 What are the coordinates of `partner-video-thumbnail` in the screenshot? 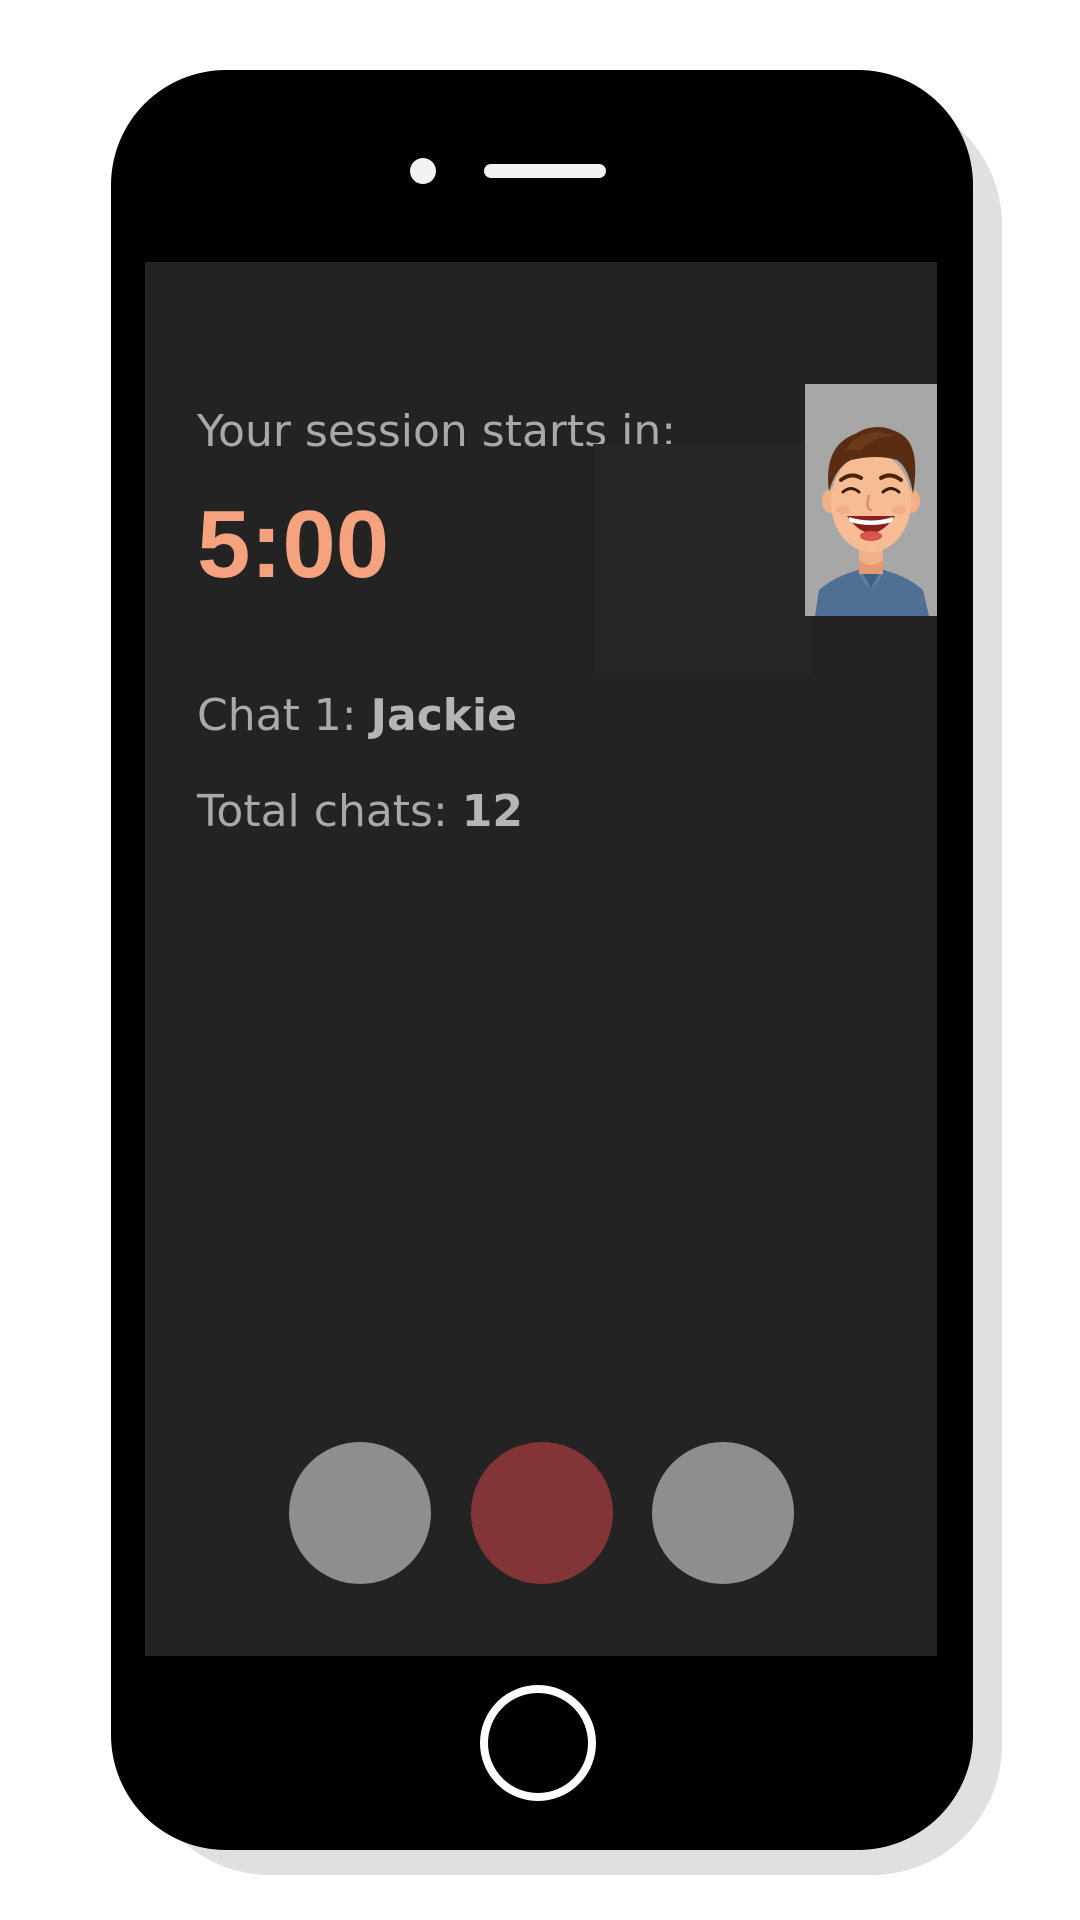 It's located at (871, 500).